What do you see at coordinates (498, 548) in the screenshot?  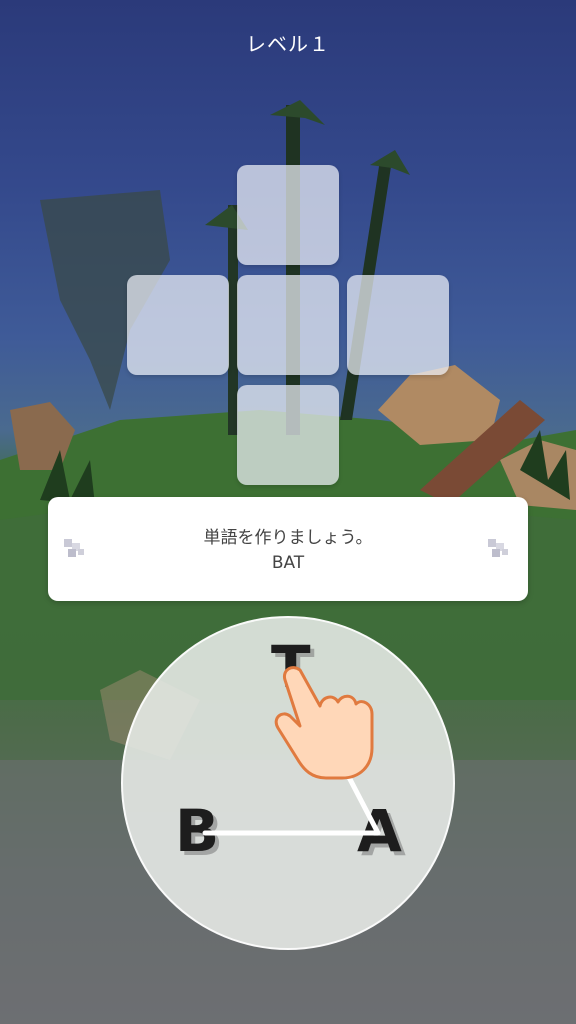 I see `puzzle-piece-icon` at bounding box center [498, 548].